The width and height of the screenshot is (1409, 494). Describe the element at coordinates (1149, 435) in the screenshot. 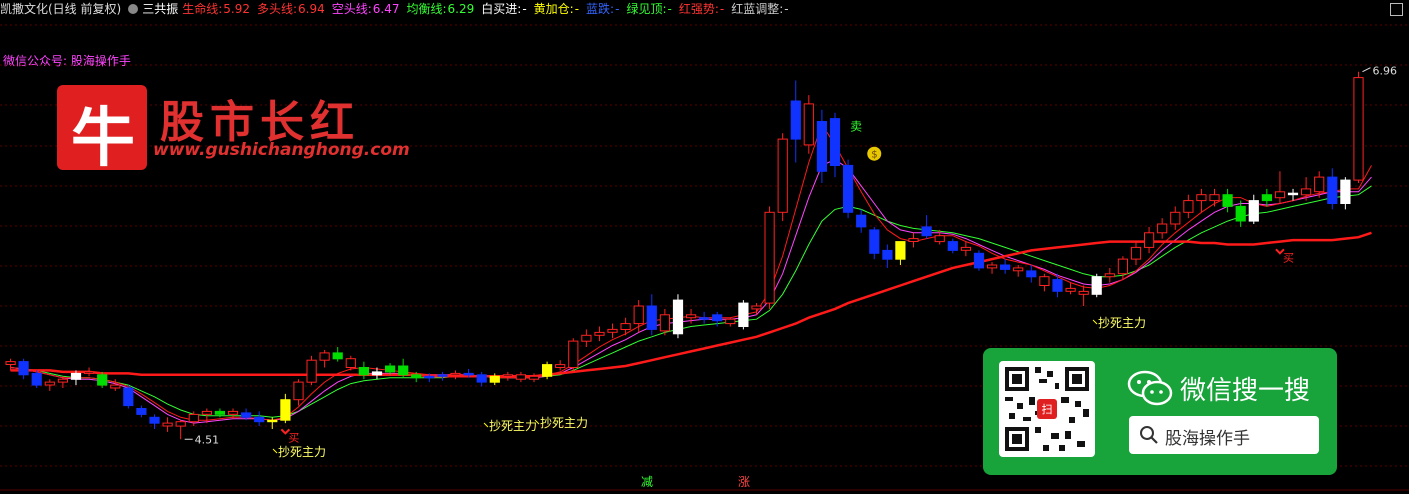

I see `search-icon` at that location.